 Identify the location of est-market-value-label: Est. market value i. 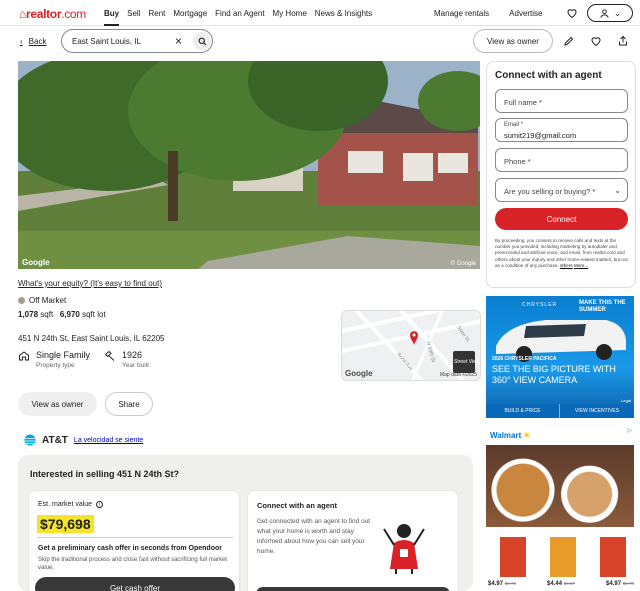
(71, 504).